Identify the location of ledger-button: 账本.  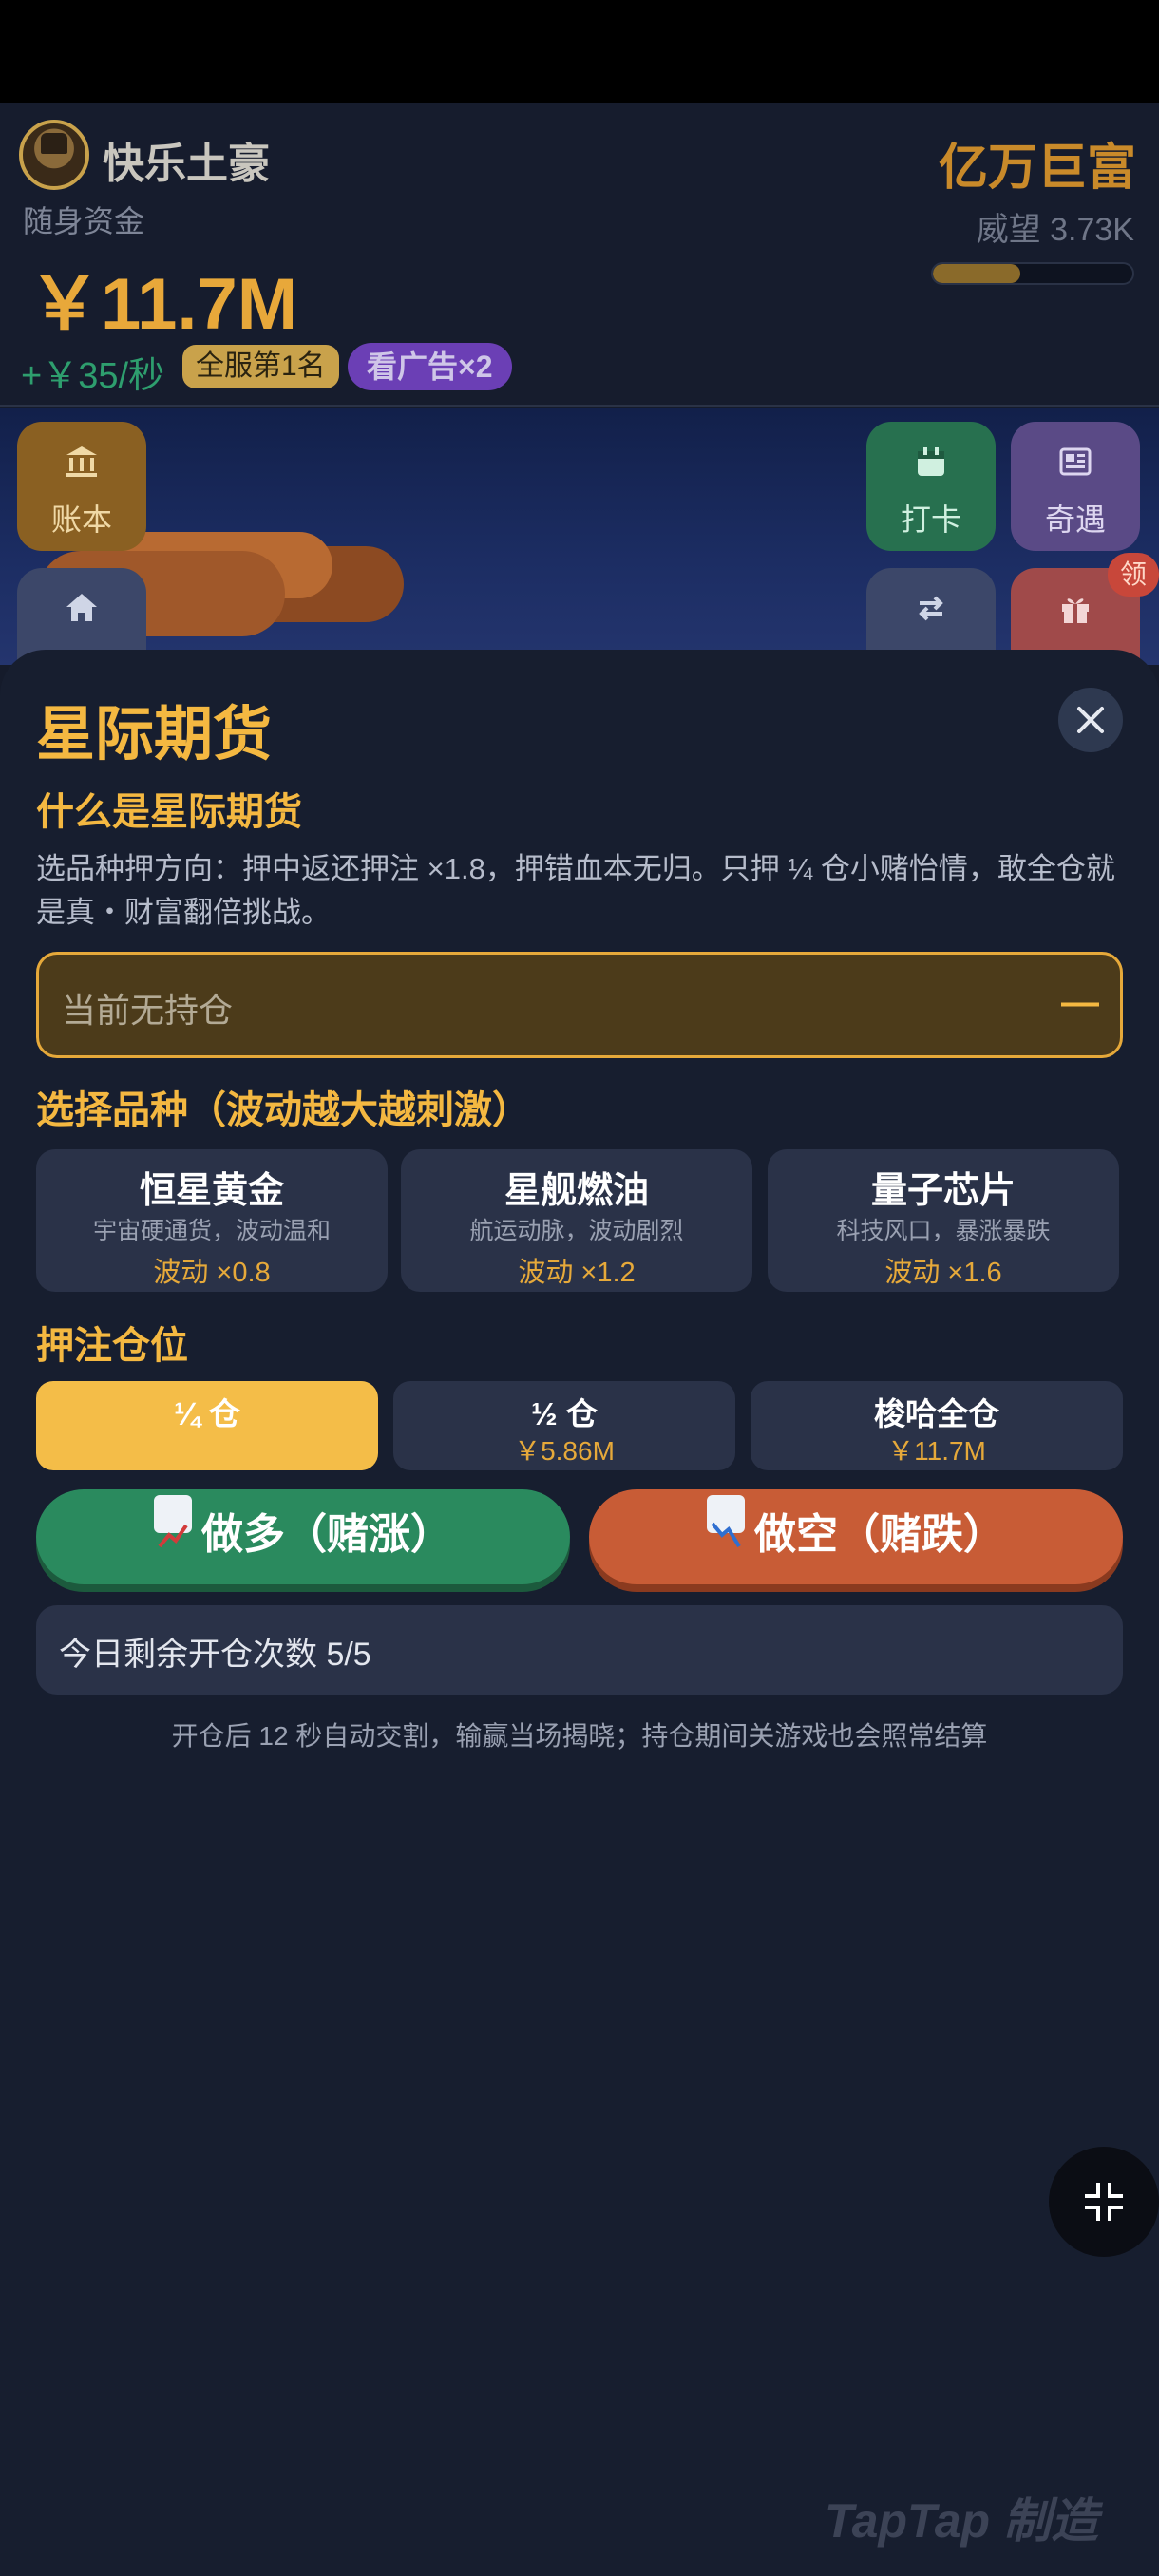
(81, 486).